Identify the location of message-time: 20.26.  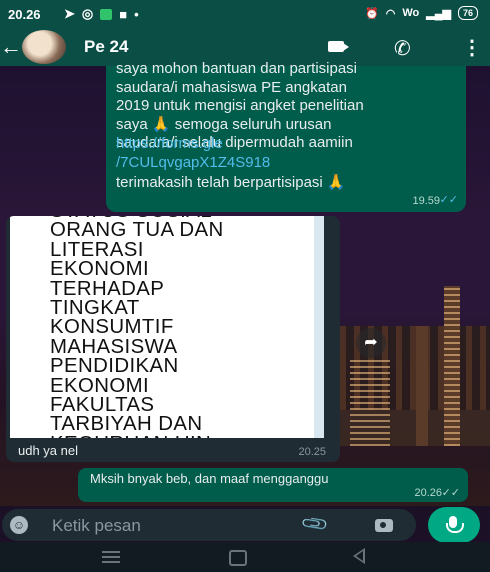
(428, 493).